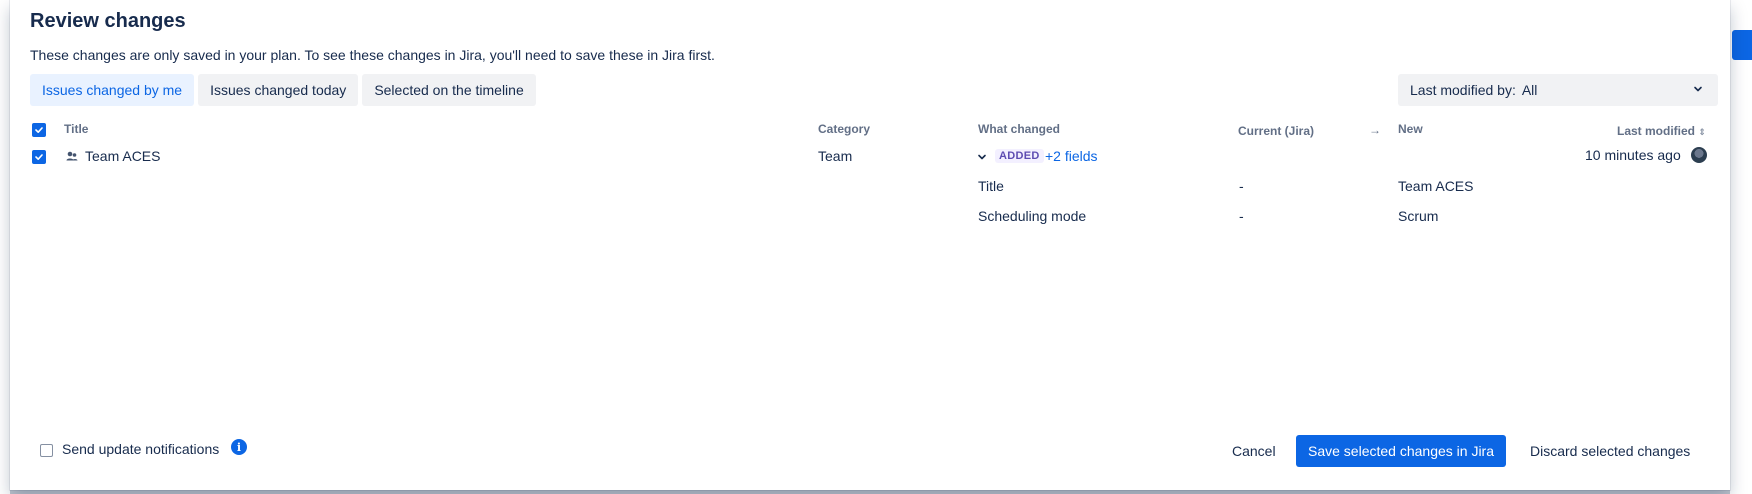  I want to click on tab-issues-changed-today: Issues changed today, so click(278, 90).